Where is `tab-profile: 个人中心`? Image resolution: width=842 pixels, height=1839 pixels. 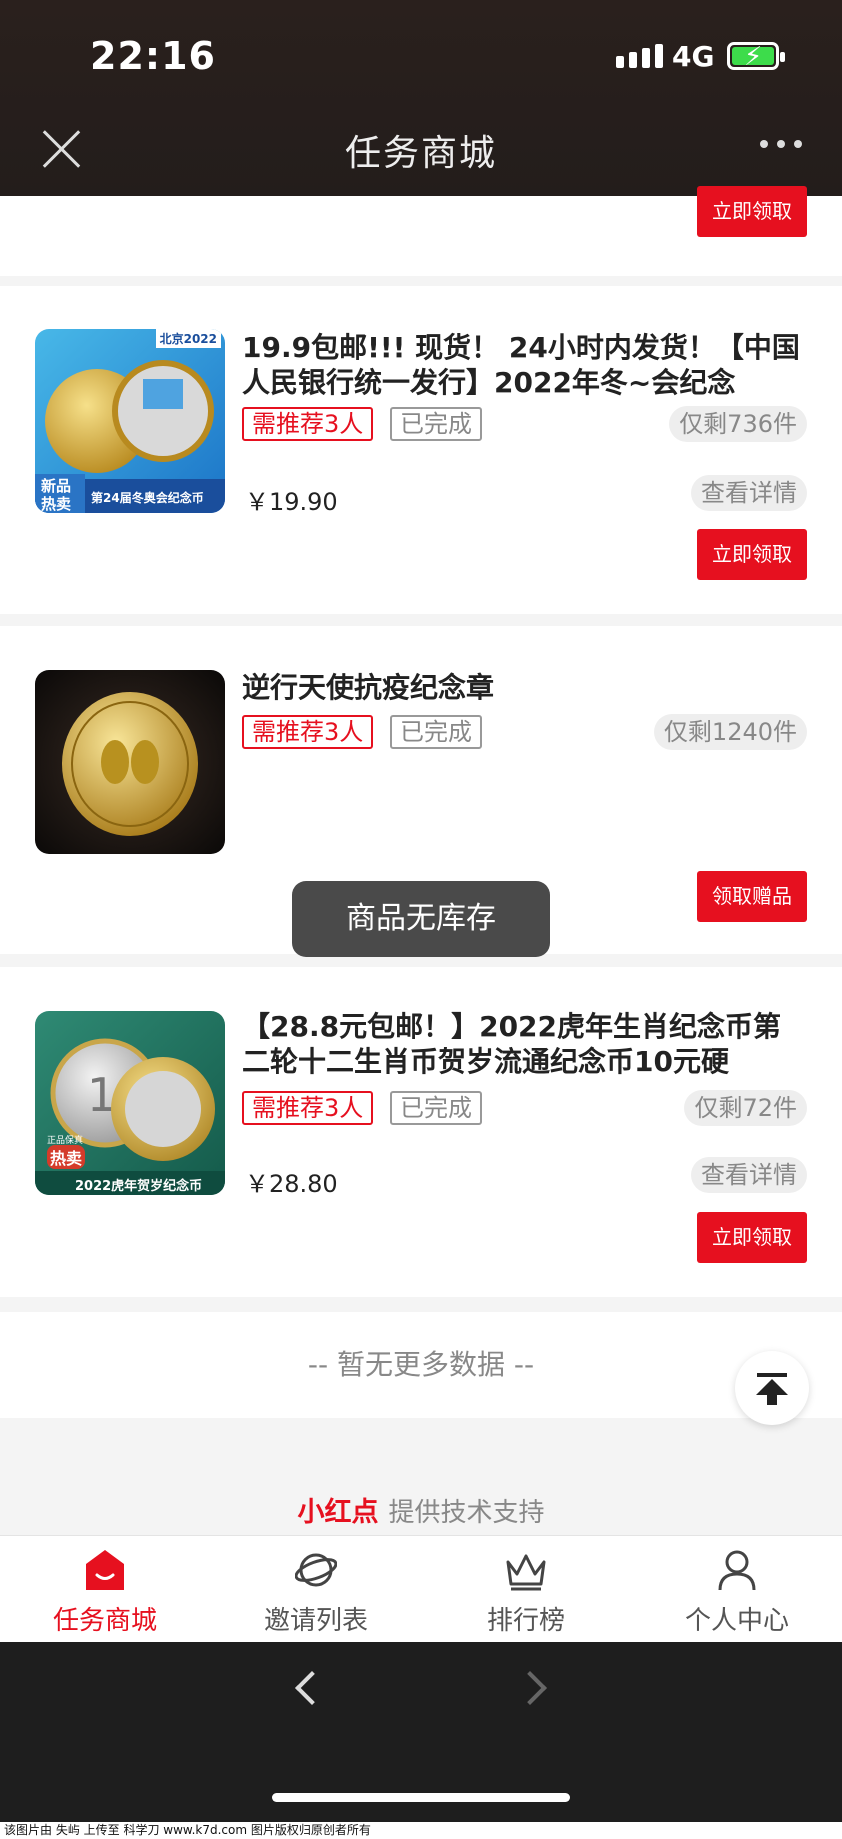 tab-profile: 个人中心 is located at coordinates (737, 1589).